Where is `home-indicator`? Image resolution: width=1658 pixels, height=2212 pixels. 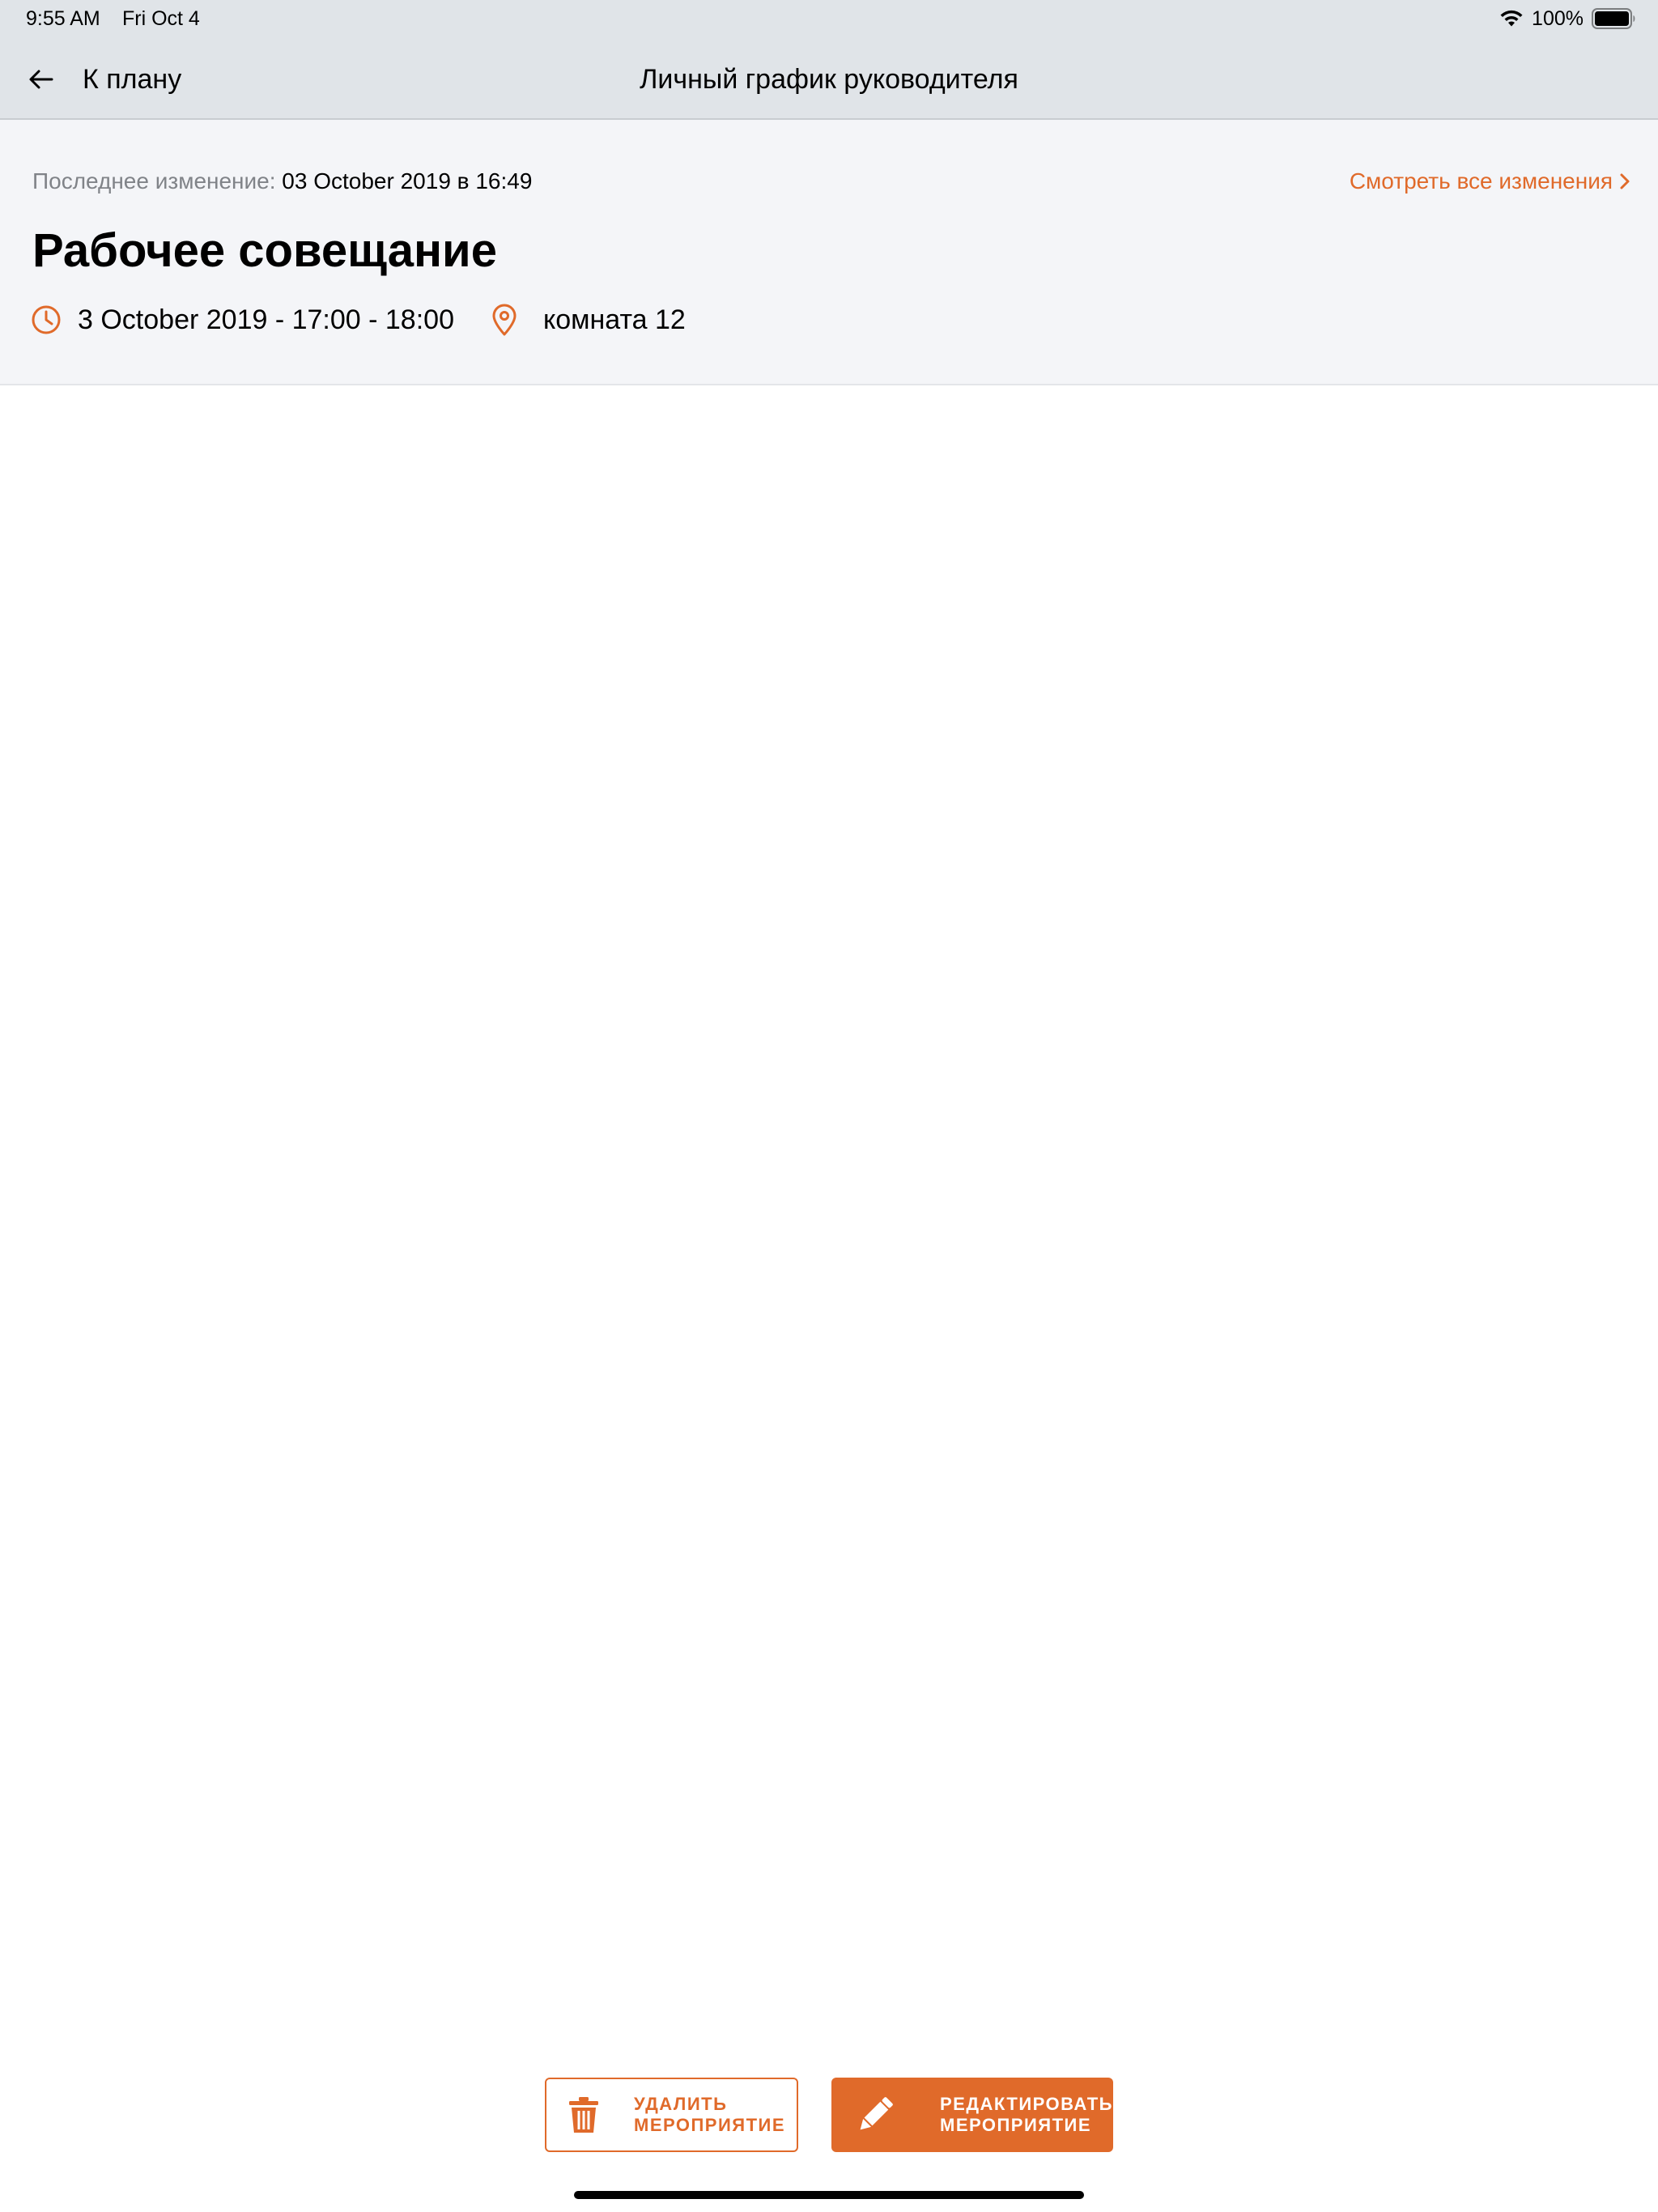
home-indicator is located at coordinates (829, 2195).